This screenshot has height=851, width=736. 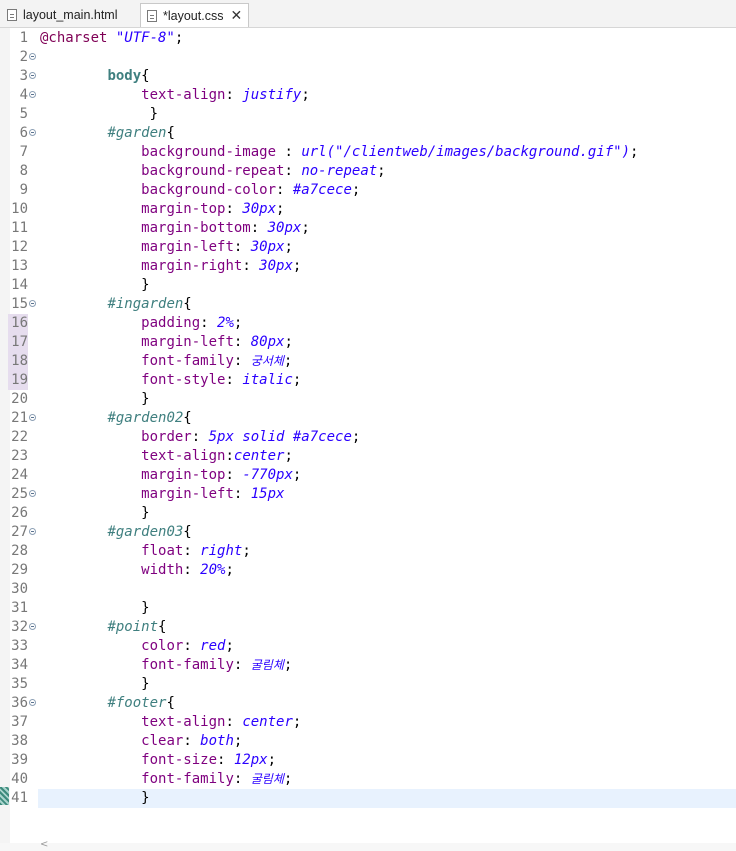 What do you see at coordinates (368, 133) in the screenshot?
I see `code-line: 6 #garden{` at bounding box center [368, 133].